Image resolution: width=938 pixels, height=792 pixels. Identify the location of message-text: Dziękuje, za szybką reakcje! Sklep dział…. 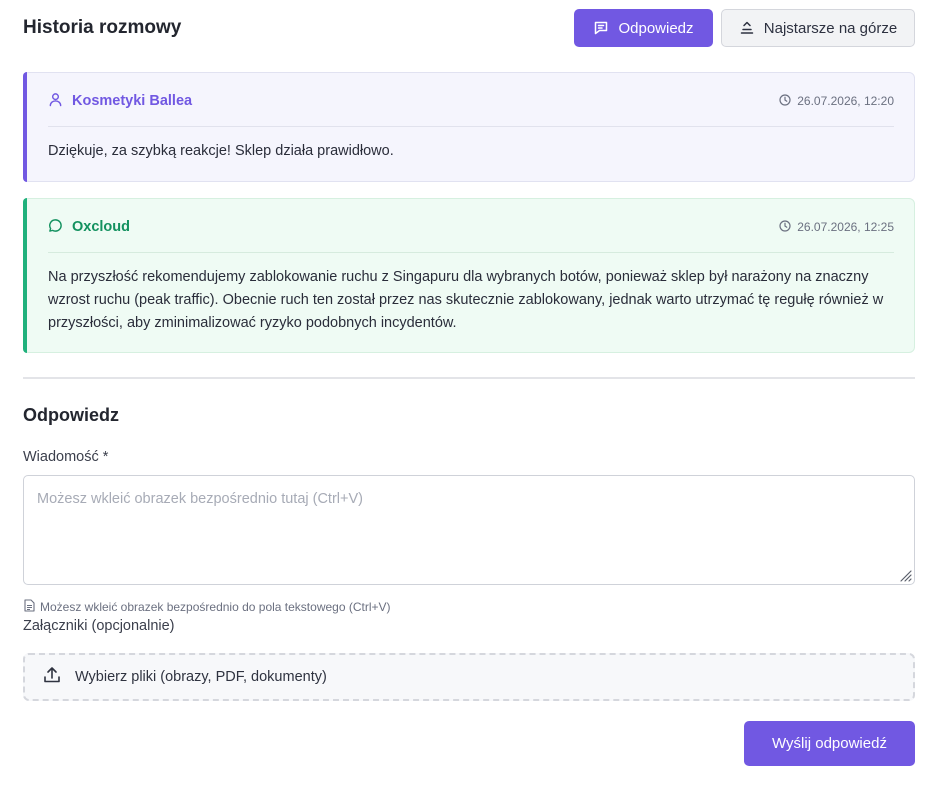
(221, 151).